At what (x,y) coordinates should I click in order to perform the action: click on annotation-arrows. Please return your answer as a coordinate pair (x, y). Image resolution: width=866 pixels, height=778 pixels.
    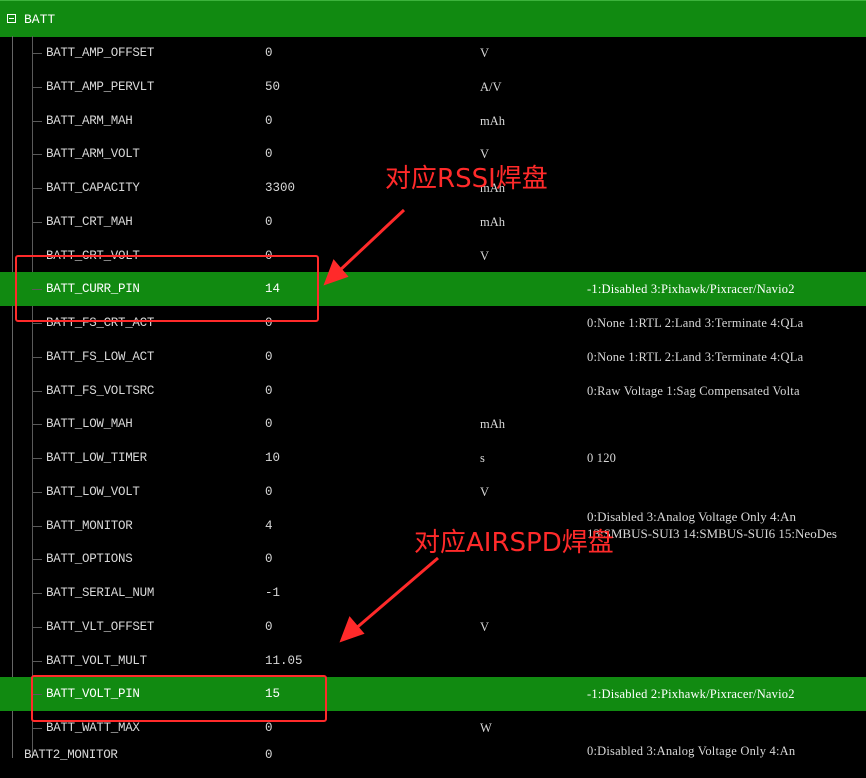
    Looking at the image, I should click on (381, 425).